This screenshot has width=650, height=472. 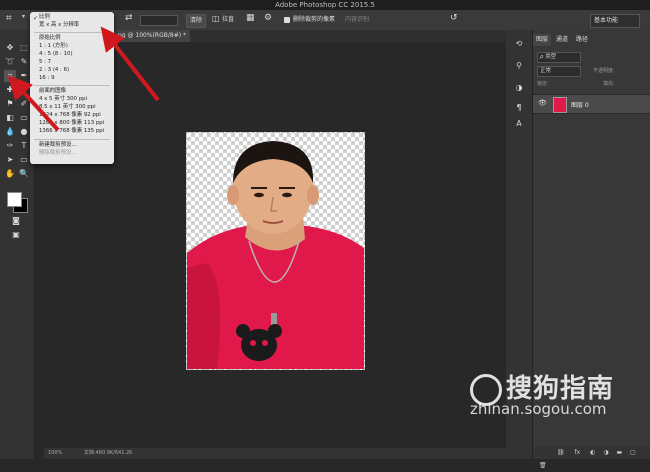 What do you see at coordinates (33, 103) in the screenshot?
I see `arrow-to-crop-tool` at bounding box center [33, 103].